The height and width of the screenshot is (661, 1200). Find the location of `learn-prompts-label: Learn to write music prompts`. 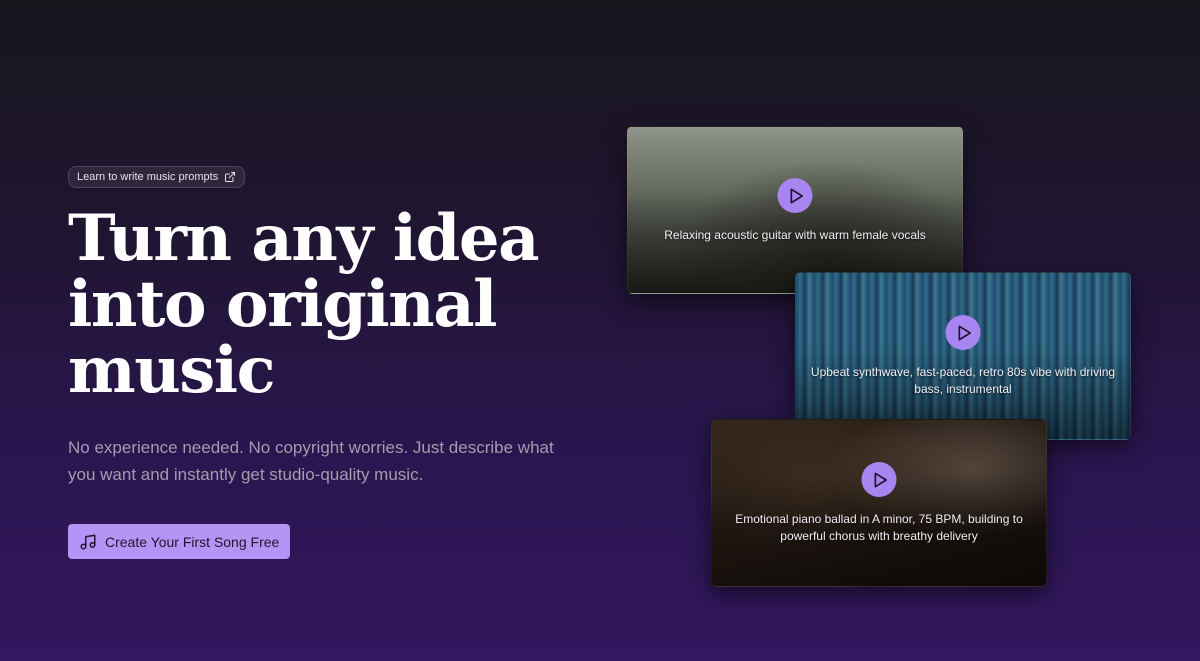

learn-prompts-label: Learn to write music prompts is located at coordinates (148, 177).